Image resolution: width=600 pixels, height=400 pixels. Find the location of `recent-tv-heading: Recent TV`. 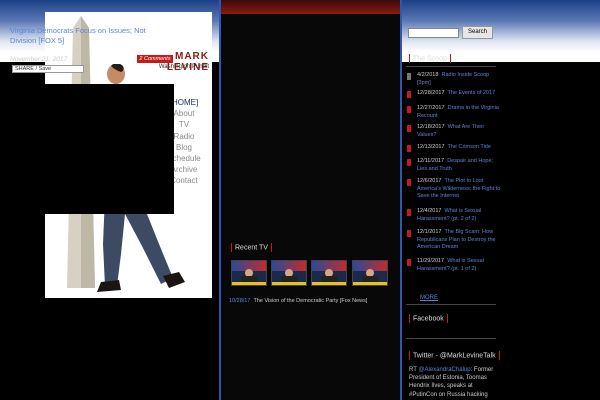

recent-tv-heading: Recent TV is located at coordinates (251, 247).